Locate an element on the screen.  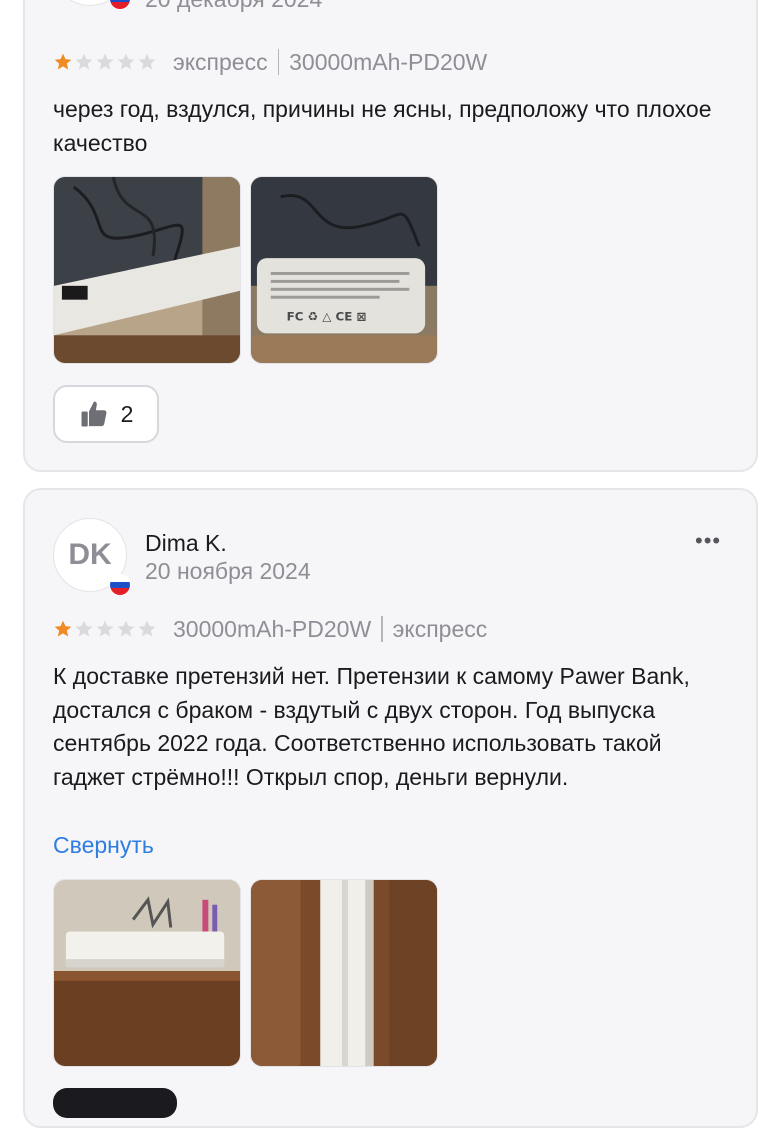
rating-row: 30000mAh-PD20W экспресс is located at coordinates (270, 629).